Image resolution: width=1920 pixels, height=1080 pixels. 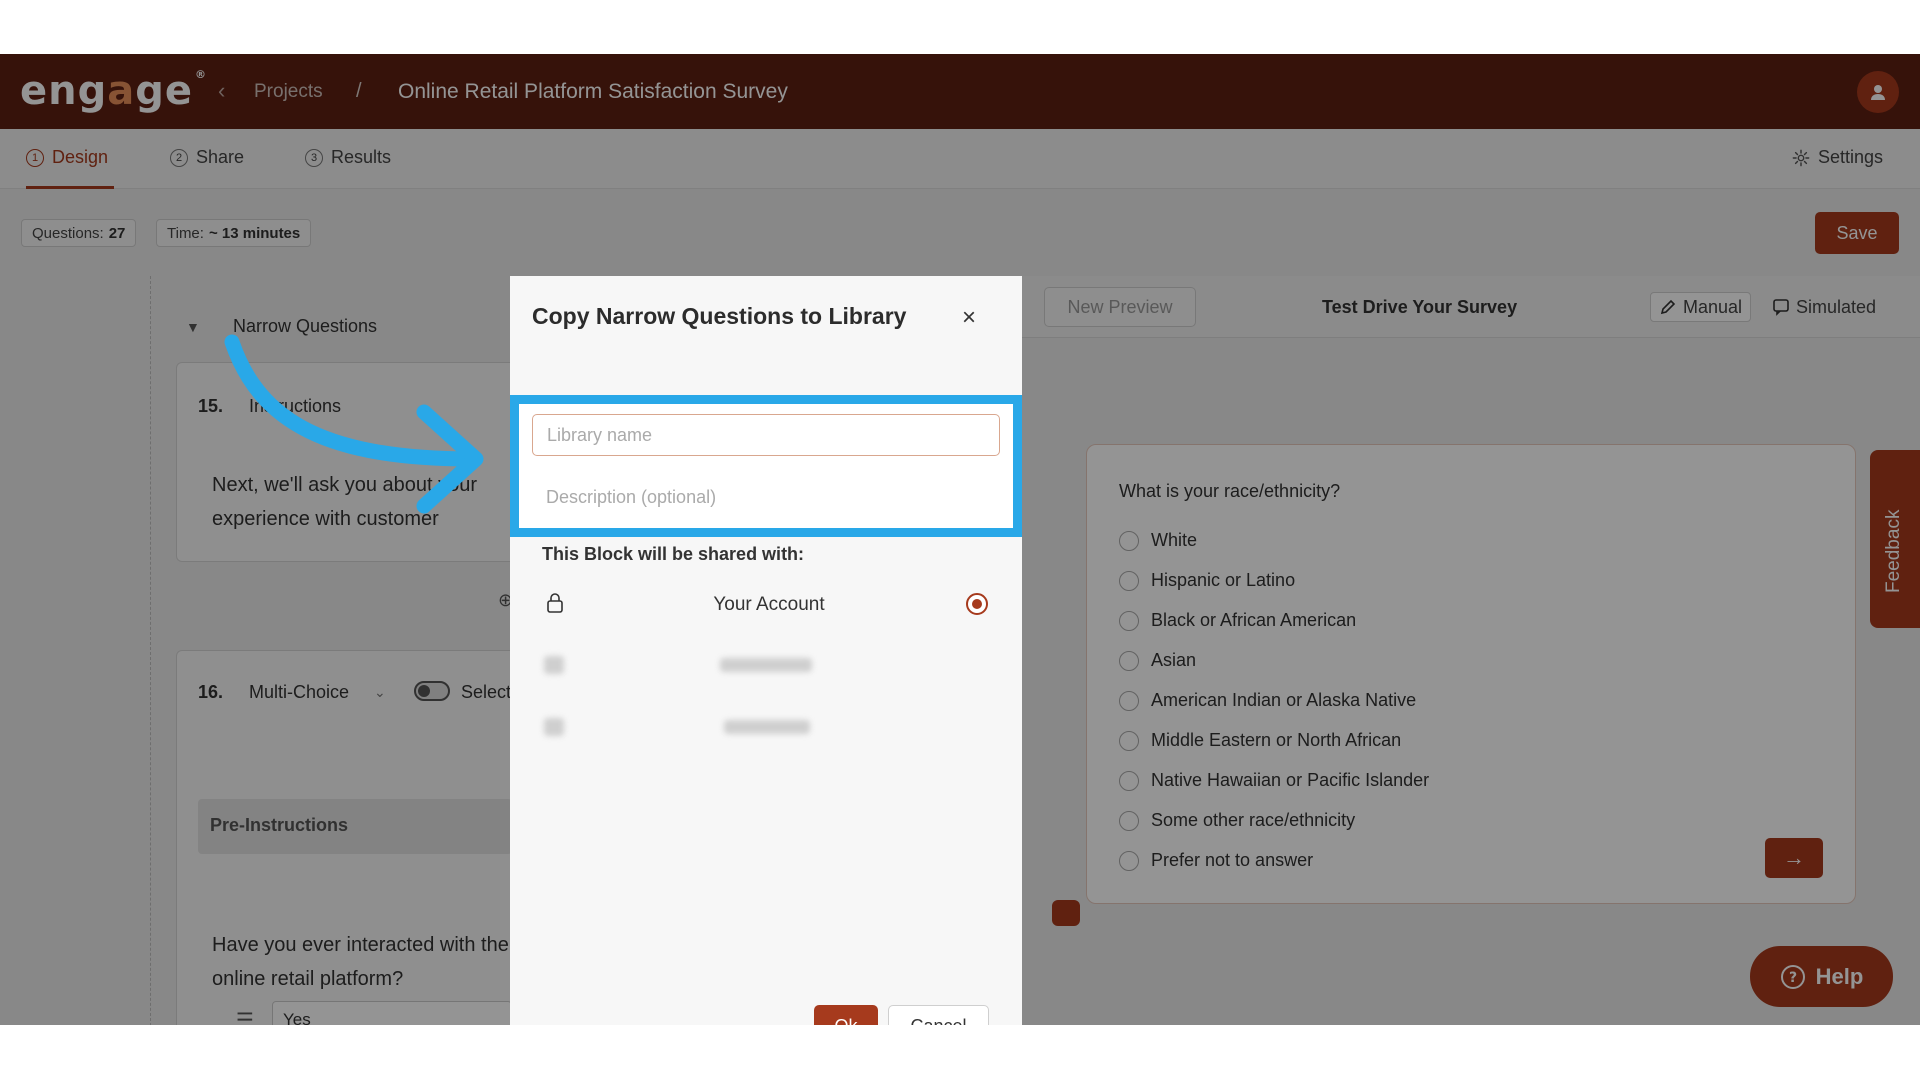 I want to click on cancel-button: Cancel, so click(x=938, y=1015).